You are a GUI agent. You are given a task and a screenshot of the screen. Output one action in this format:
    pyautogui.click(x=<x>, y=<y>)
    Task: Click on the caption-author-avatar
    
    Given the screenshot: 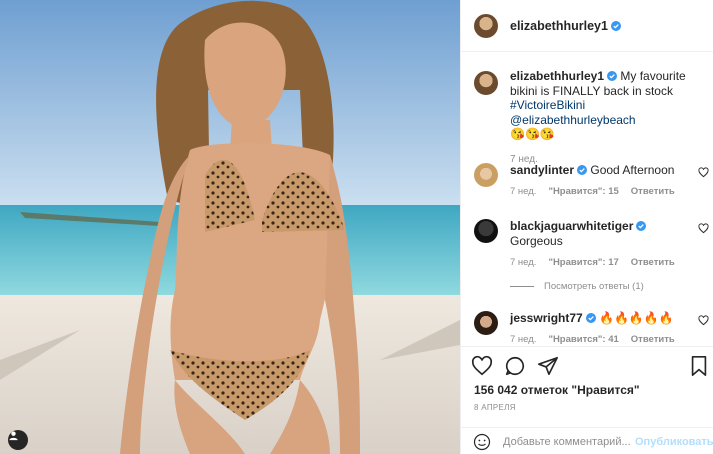 What is the action you would take?
    pyautogui.click(x=486, y=83)
    